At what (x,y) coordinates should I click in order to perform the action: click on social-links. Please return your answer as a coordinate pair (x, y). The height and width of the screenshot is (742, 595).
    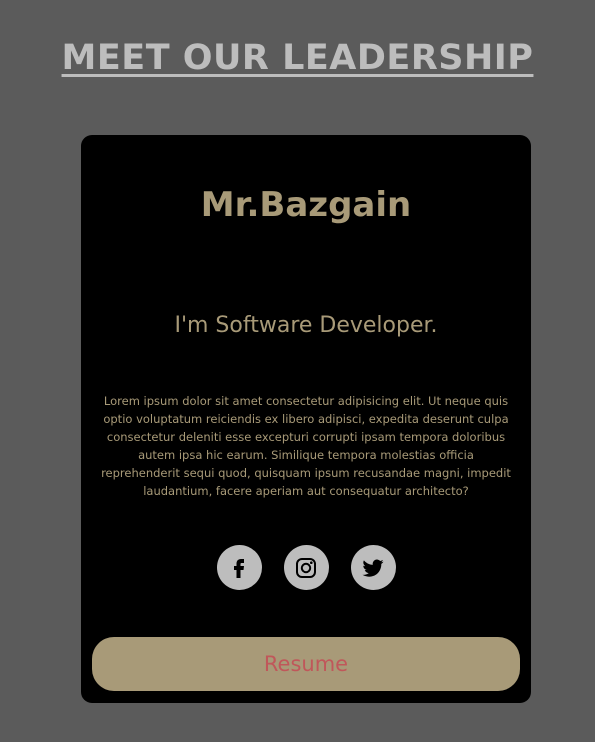
    Looking at the image, I should click on (306, 567).